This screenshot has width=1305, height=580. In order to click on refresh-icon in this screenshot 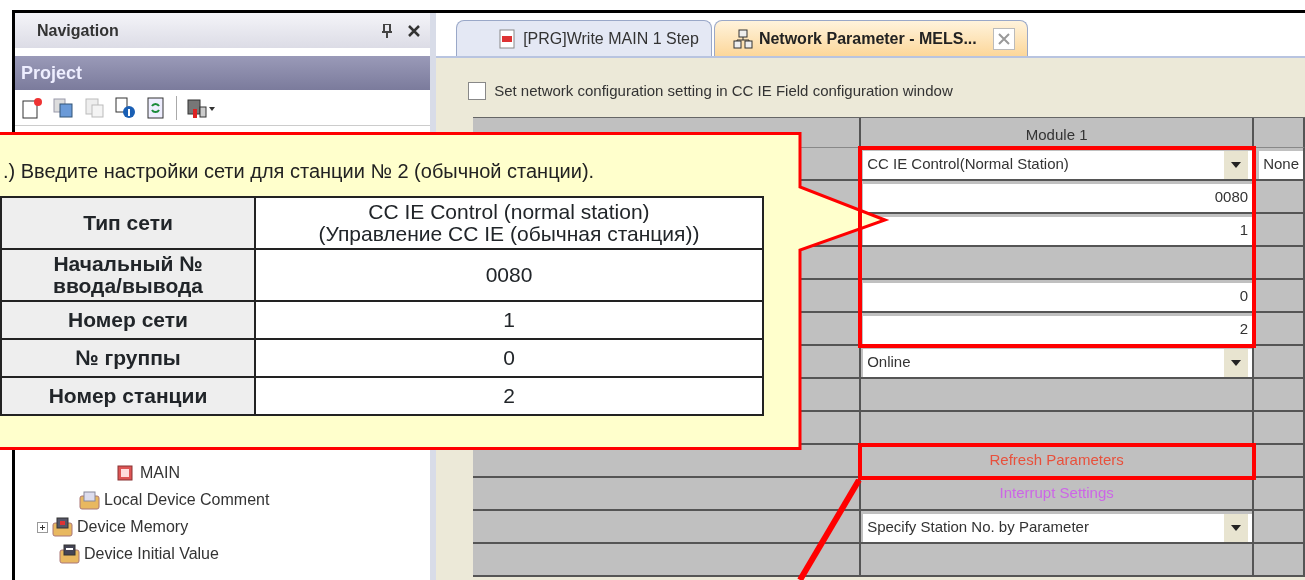, I will do `click(156, 107)`.